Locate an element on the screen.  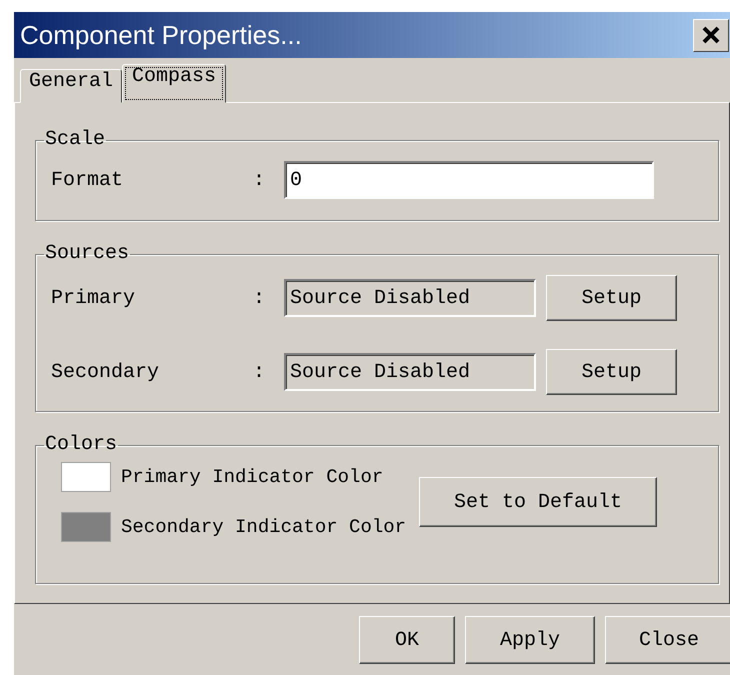
default-button: Set to Default is located at coordinates (538, 502).